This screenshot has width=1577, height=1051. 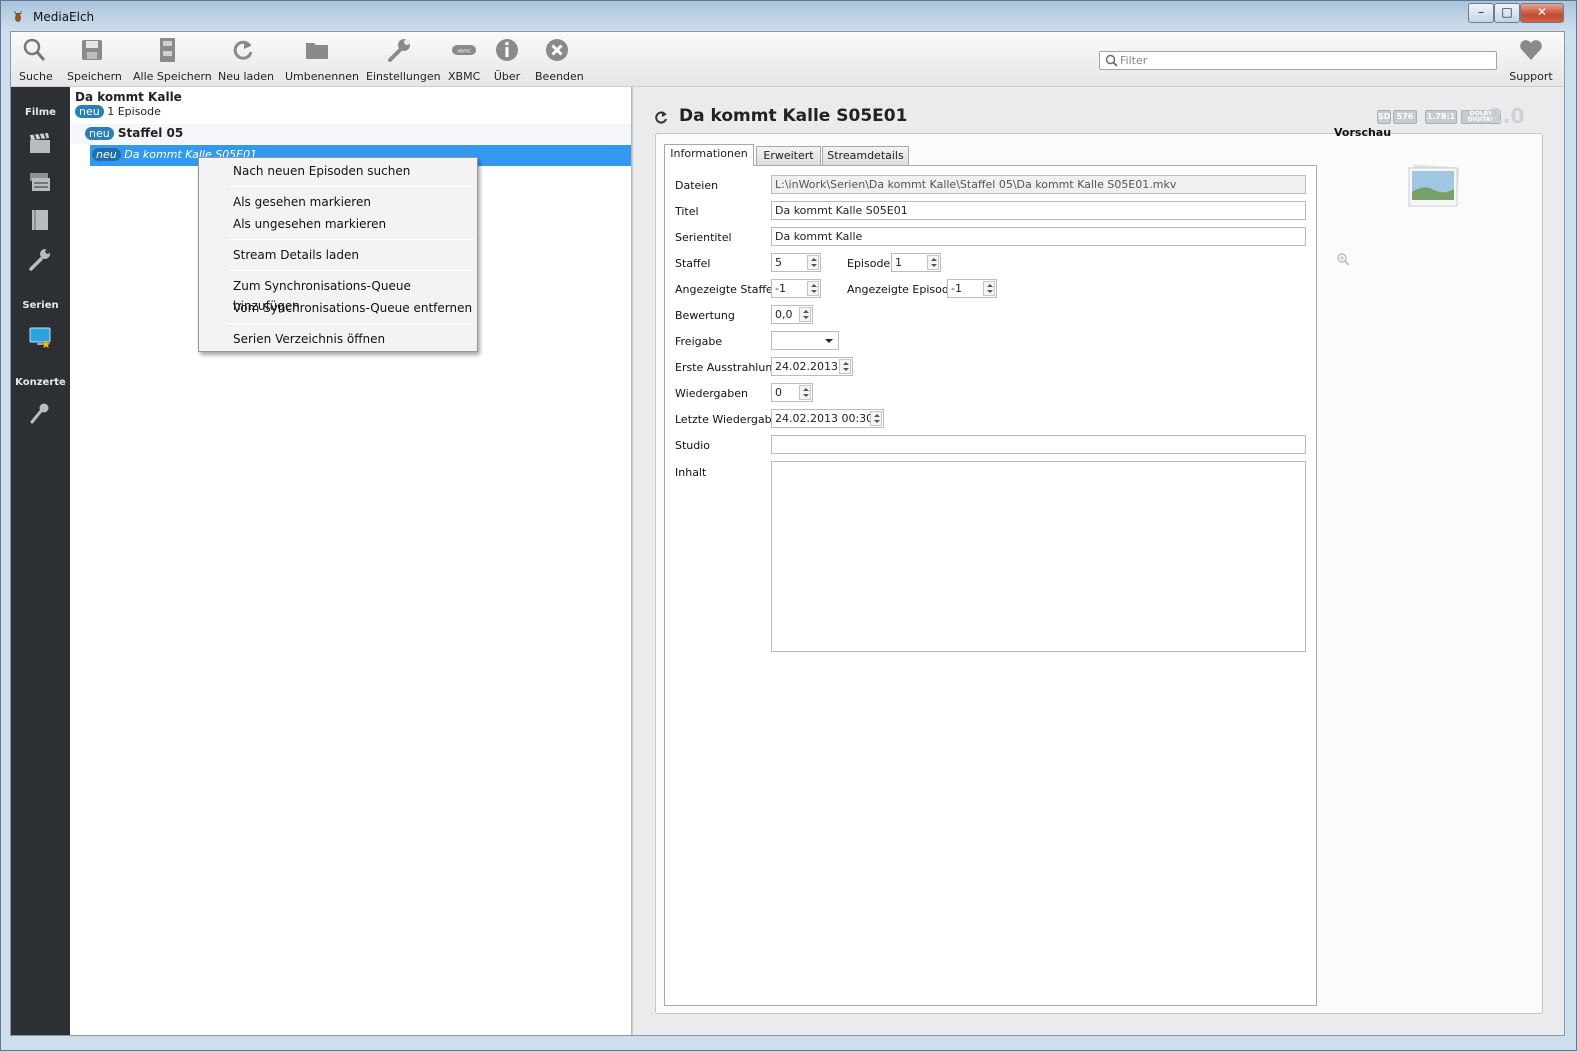 What do you see at coordinates (1363, 132) in the screenshot?
I see `preview-label: Vorschau` at bounding box center [1363, 132].